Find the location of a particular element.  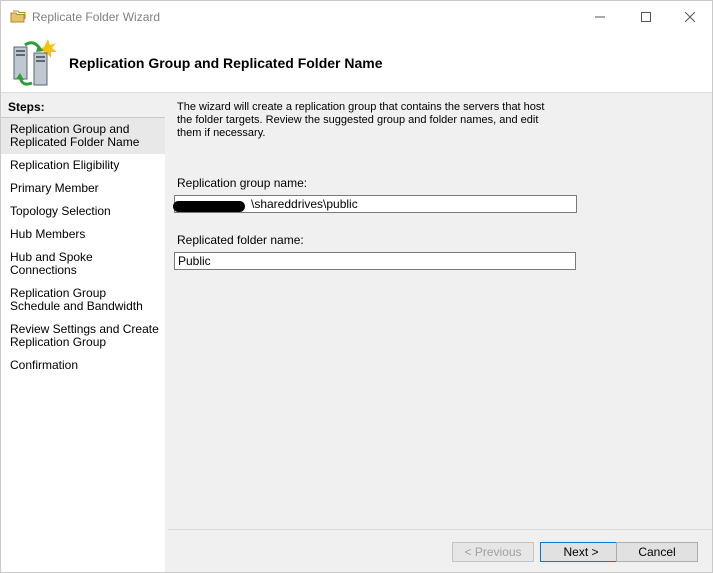

maximize-button is located at coordinates (646, 17).